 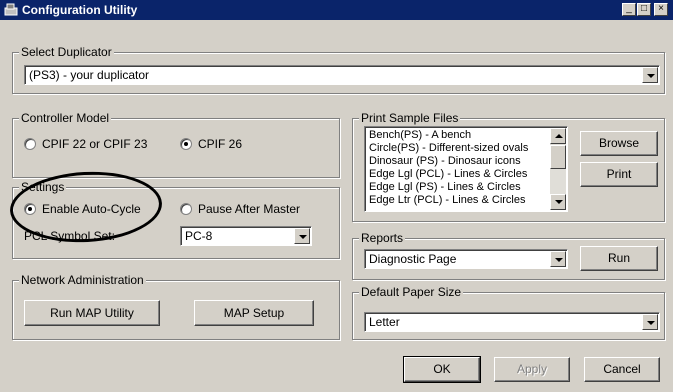 I want to click on duplicator-value: (PS3) - your duplicator, so click(x=89, y=75).